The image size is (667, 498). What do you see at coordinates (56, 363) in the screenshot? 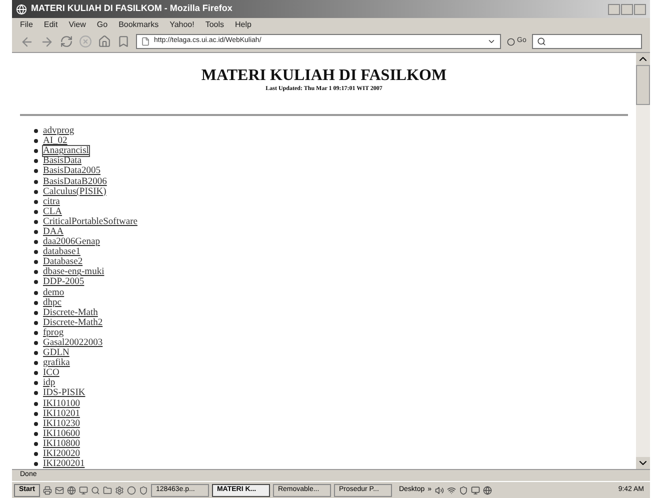
I see `course-link: grafika` at bounding box center [56, 363].